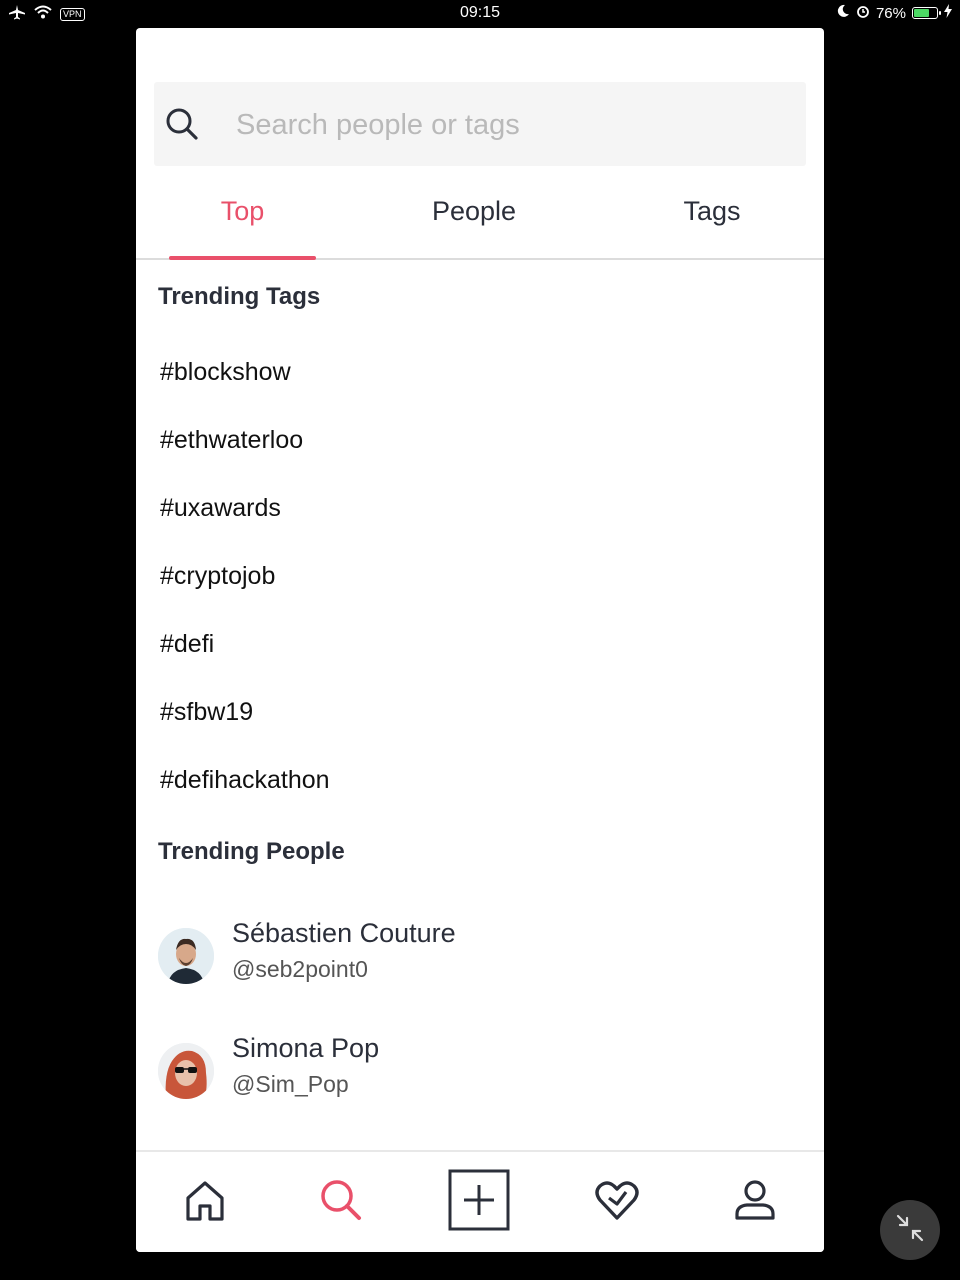 This screenshot has height=1280, width=960. I want to click on trending-person: Simona Pop @Sim_Pop, so click(478, 1078).